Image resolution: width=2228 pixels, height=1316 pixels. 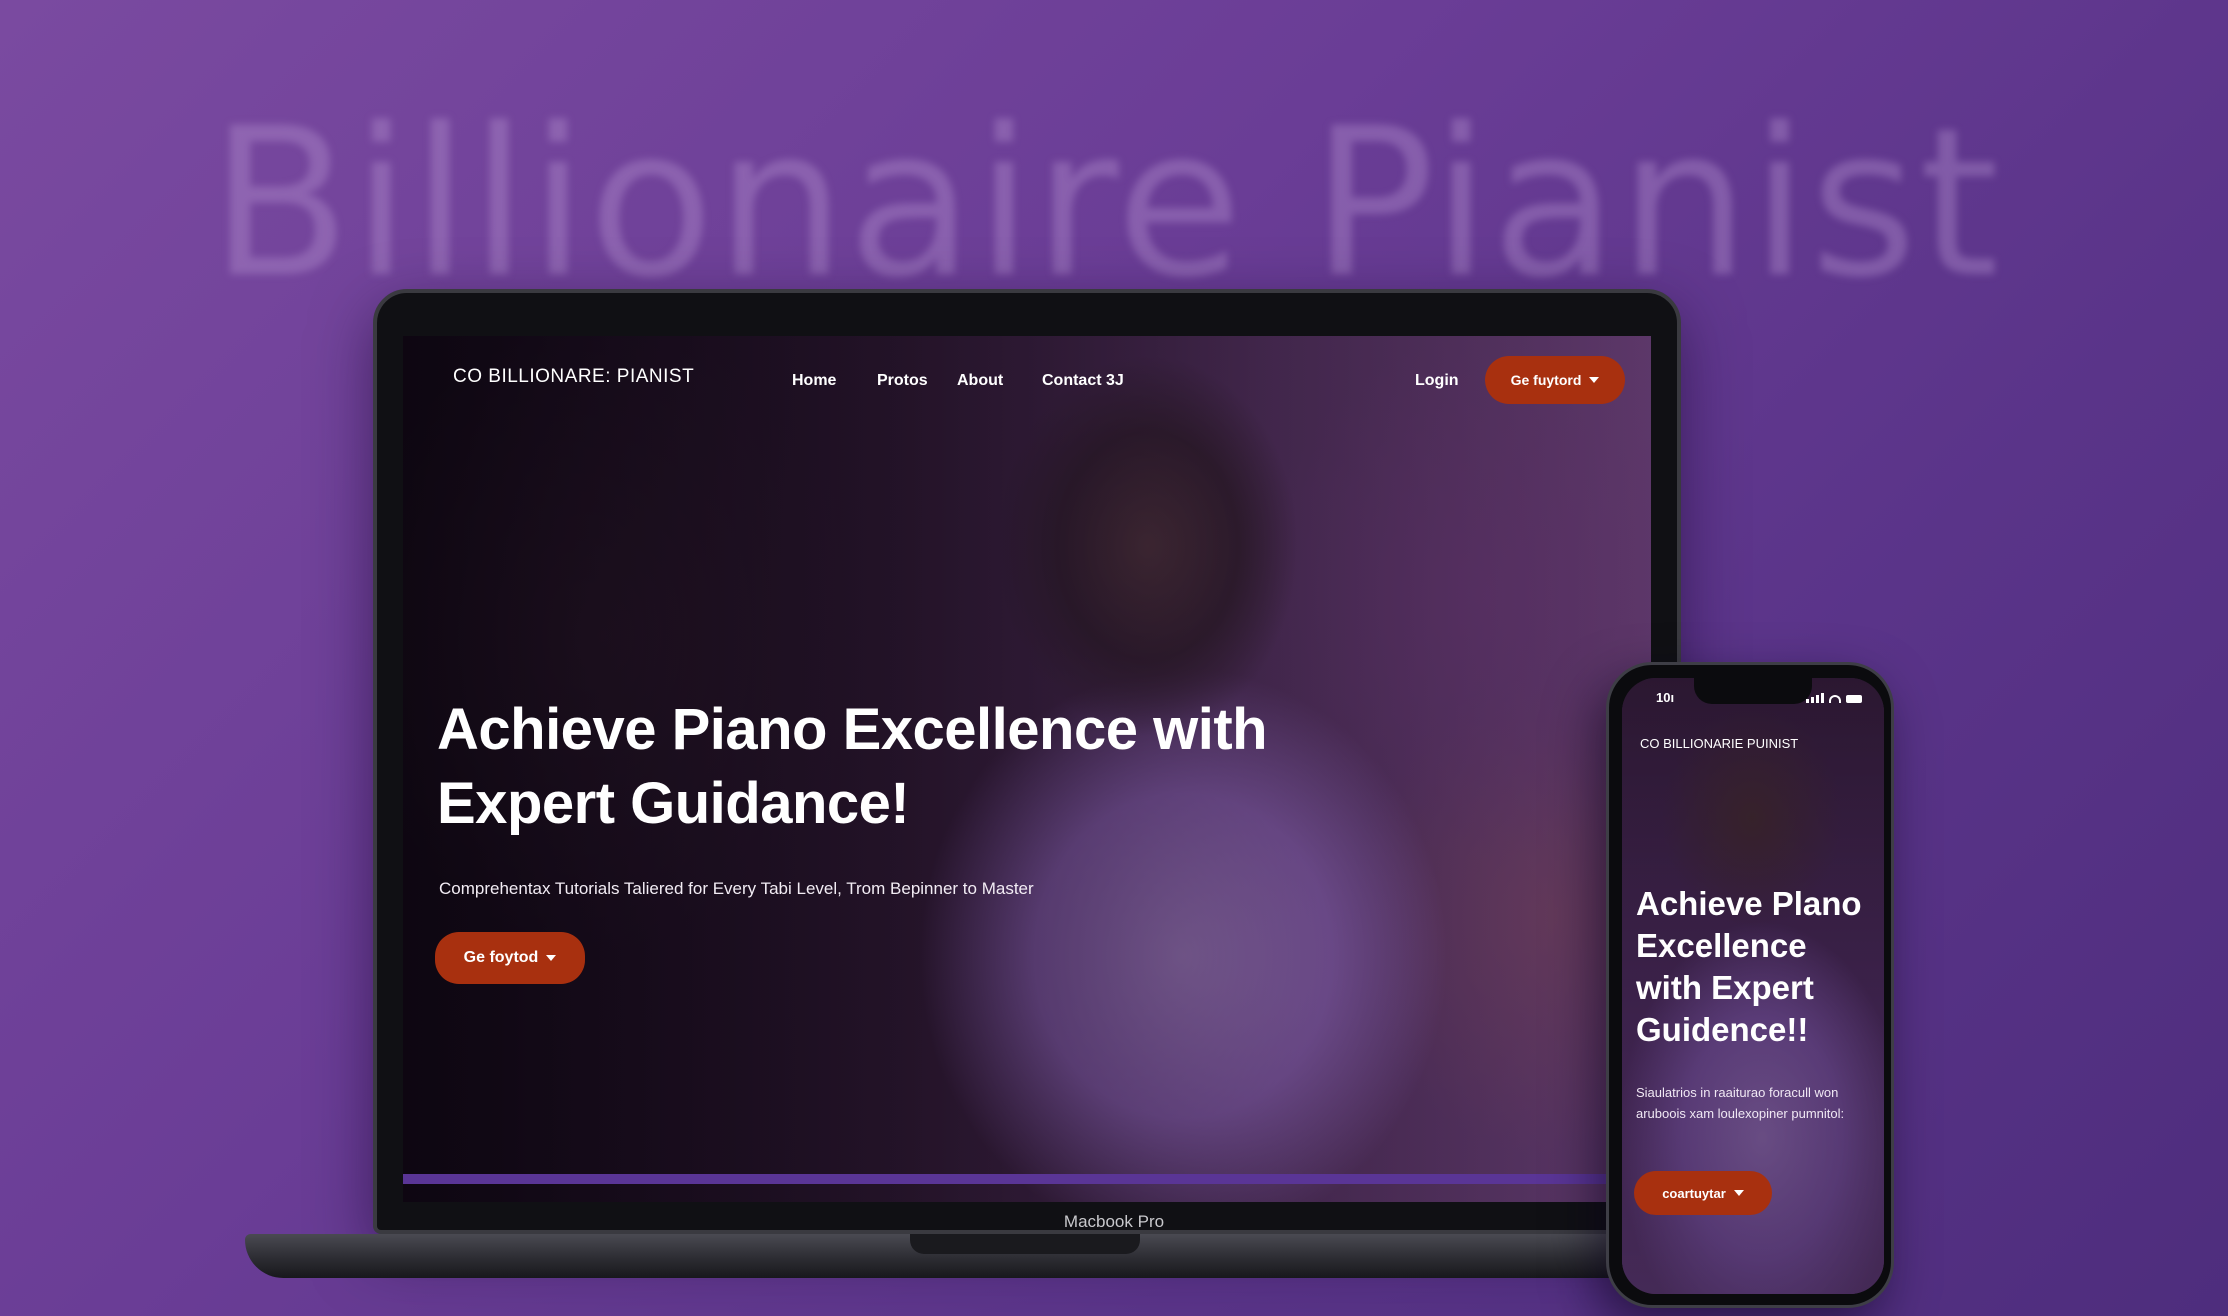 I want to click on hero-cta-label: Ge foytod, so click(x=501, y=957).